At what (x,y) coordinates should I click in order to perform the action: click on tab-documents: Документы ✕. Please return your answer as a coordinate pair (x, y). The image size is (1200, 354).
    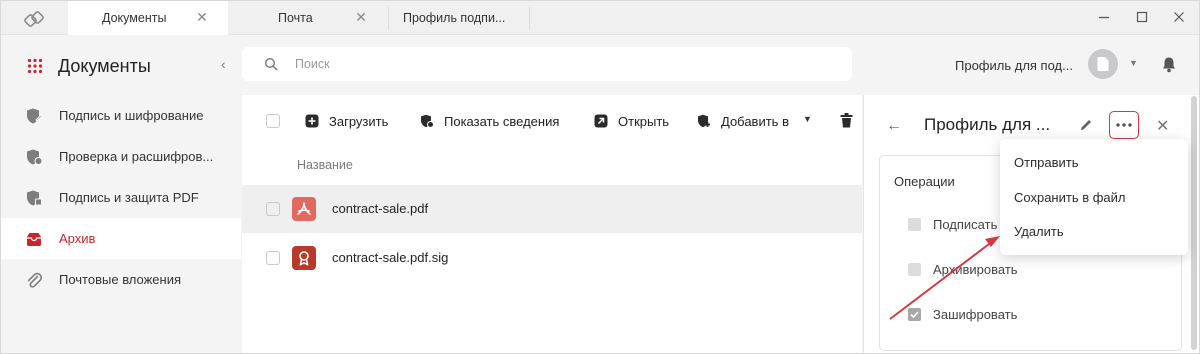
    Looking at the image, I should click on (148, 18).